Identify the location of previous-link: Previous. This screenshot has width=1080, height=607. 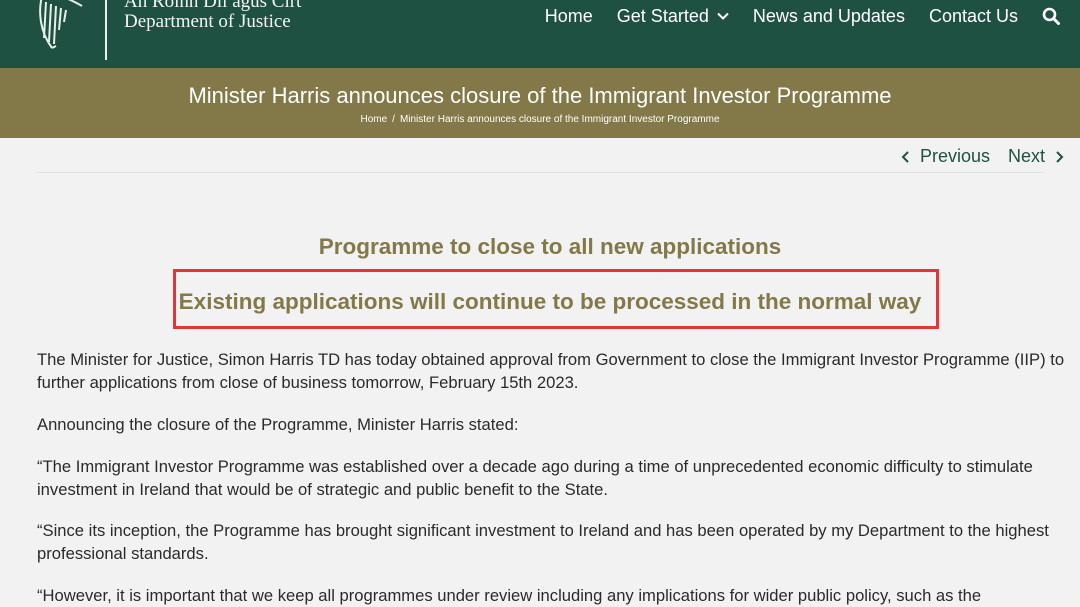
(945, 156).